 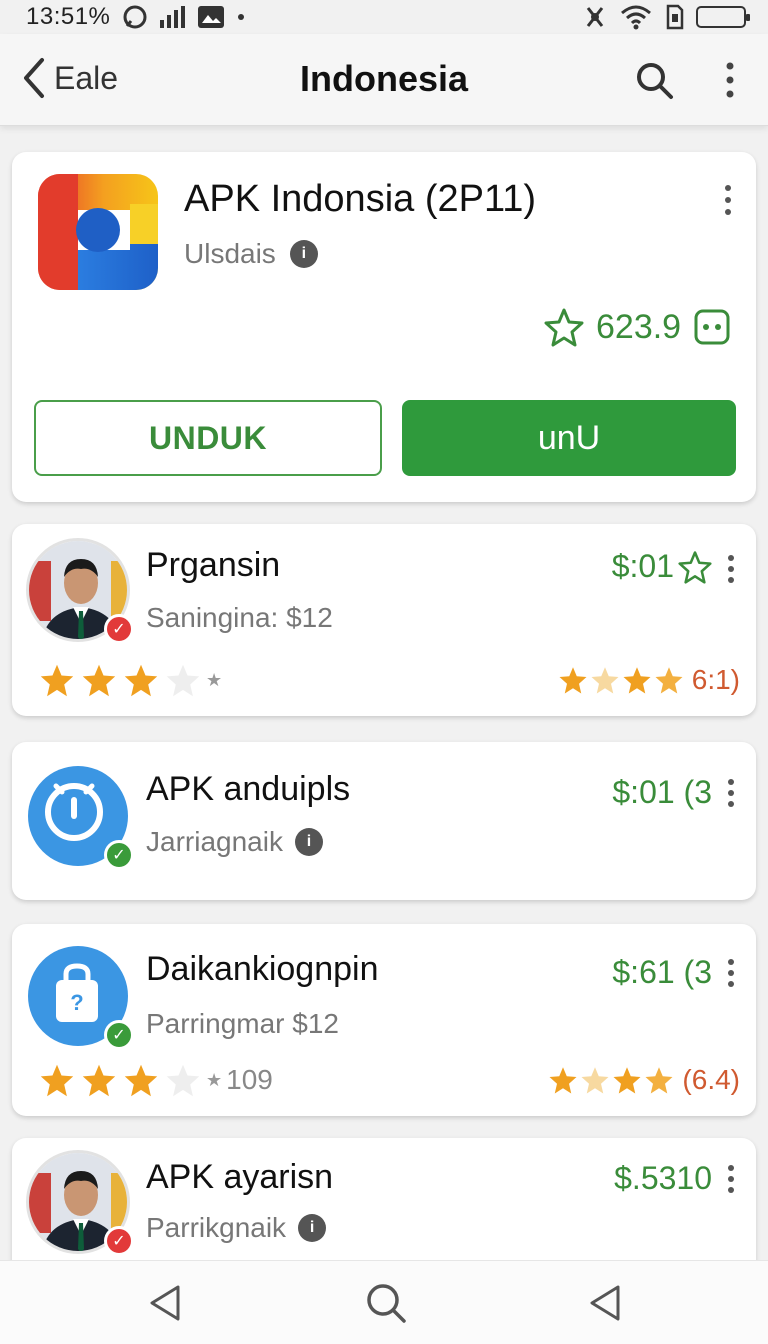 I want to click on item-price: $:01 (3, so click(x=662, y=792).